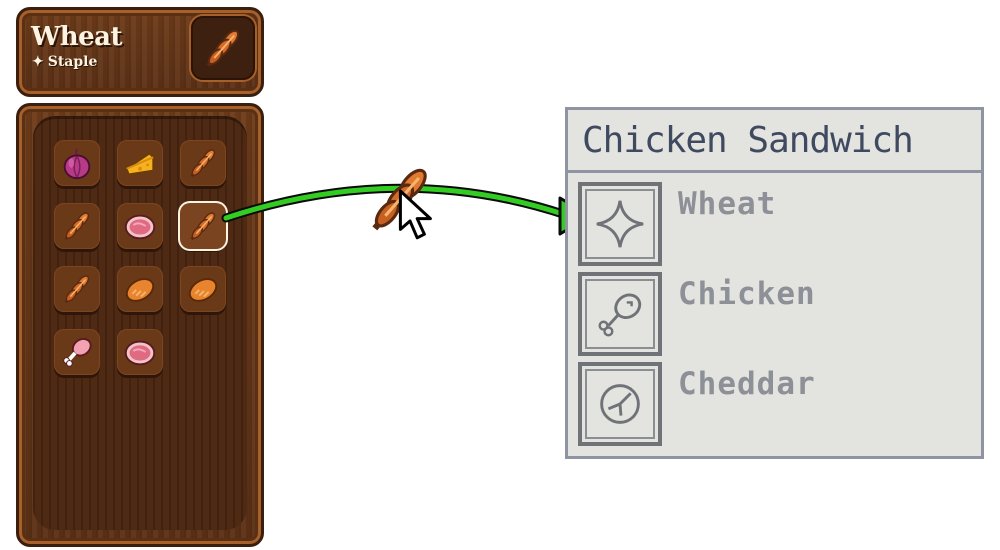  What do you see at coordinates (416, 215) in the screenshot?
I see `cursor-icon` at bounding box center [416, 215].